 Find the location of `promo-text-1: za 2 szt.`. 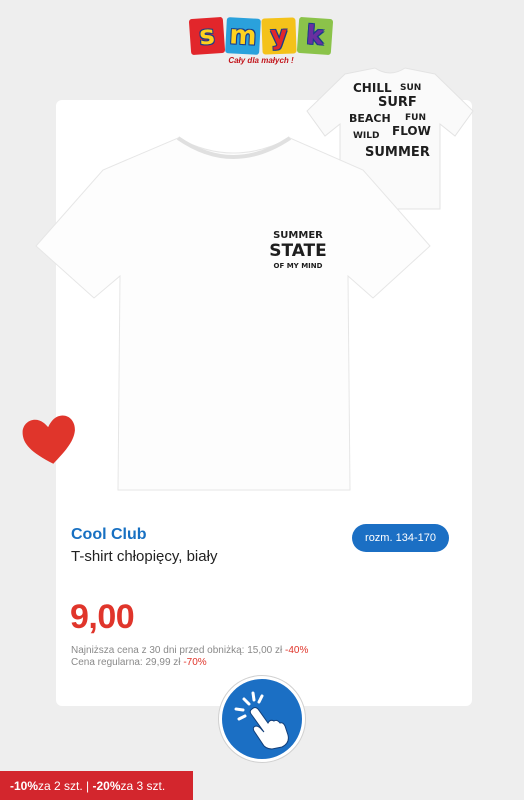

promo-text-1: za 2 szt. is located at coordinates (60, 785).